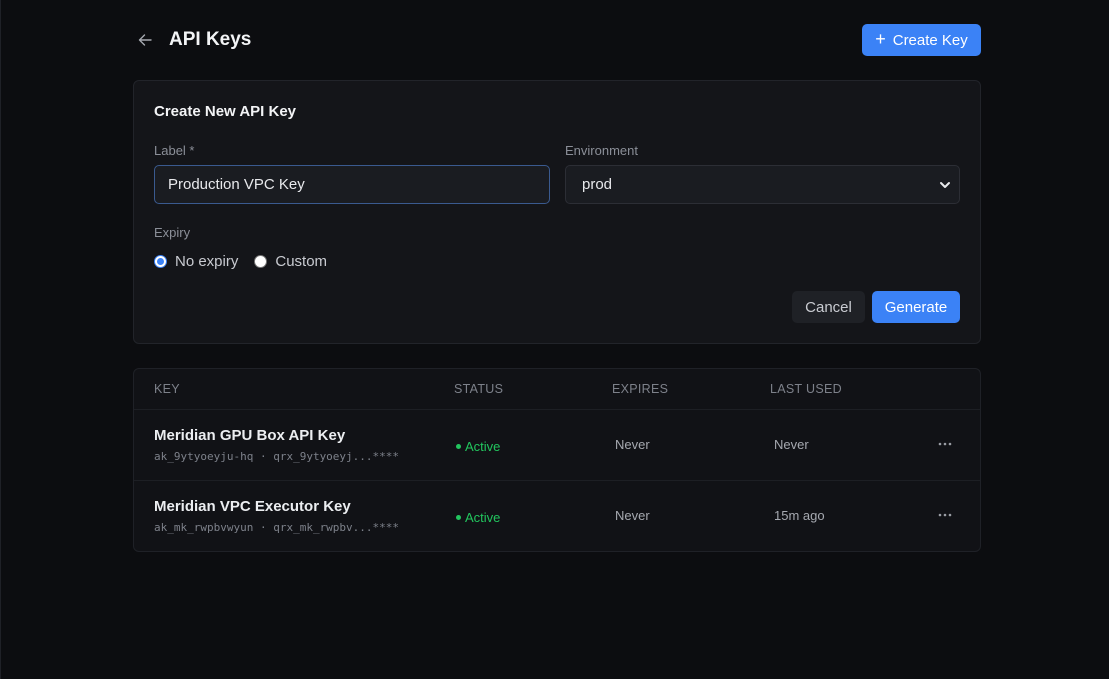 The image size is (1109, 679). I want to click on environment-field-label: Environment, so click(601, 150).